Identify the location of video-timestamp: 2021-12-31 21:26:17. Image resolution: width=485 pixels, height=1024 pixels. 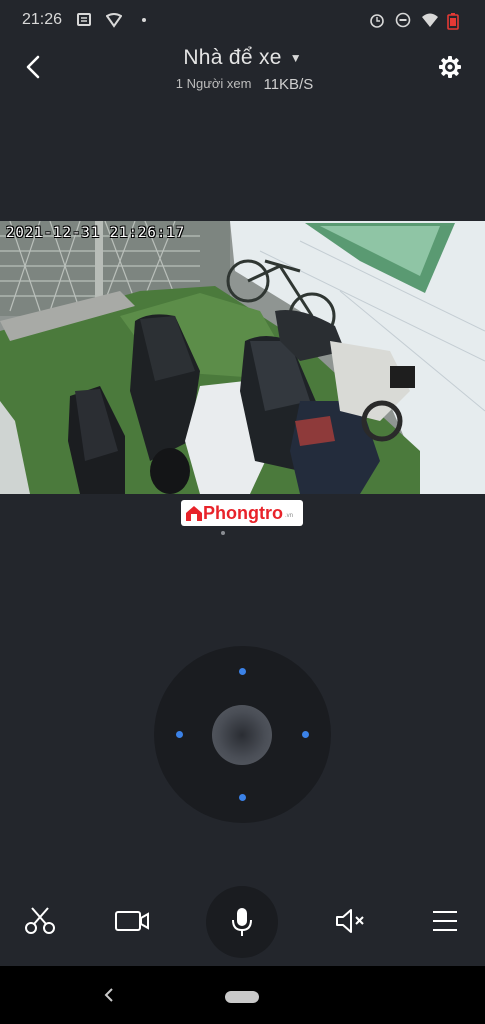
(96, 233).